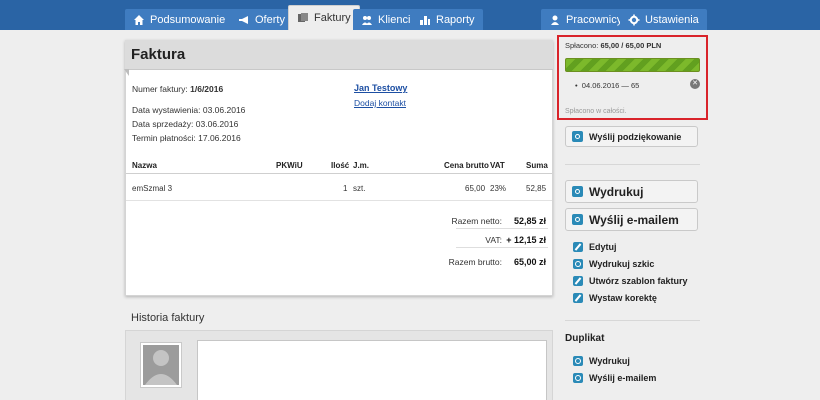  I want to click on email-label: Wyślij e-mailem, so click(634, 219).